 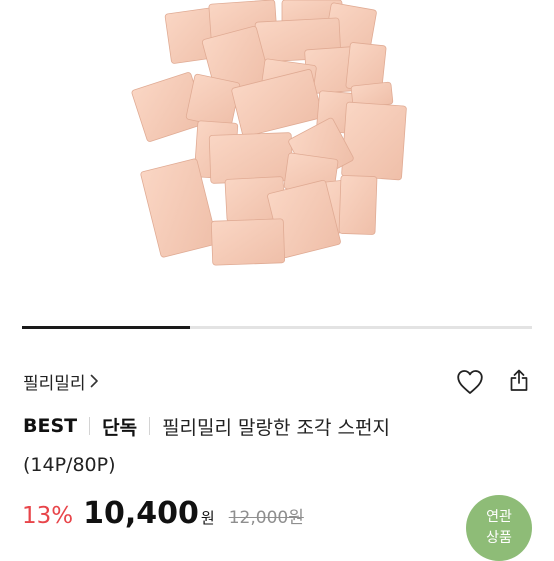 What do you see at coordinates (499, 528) in the screenshot?
I see `related-products-button: 연관 상품` at bounding box center [499, 528].